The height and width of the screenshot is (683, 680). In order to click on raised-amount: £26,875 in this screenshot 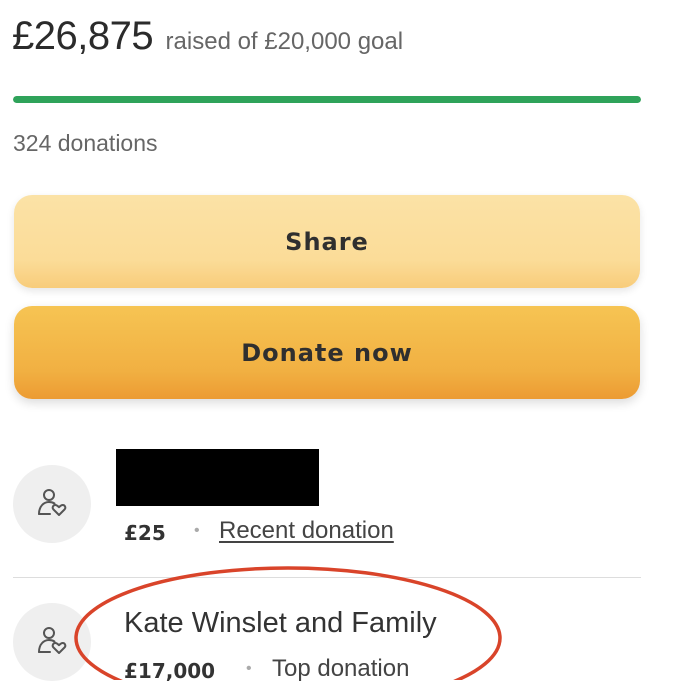, I will do `click(83, 36)`.